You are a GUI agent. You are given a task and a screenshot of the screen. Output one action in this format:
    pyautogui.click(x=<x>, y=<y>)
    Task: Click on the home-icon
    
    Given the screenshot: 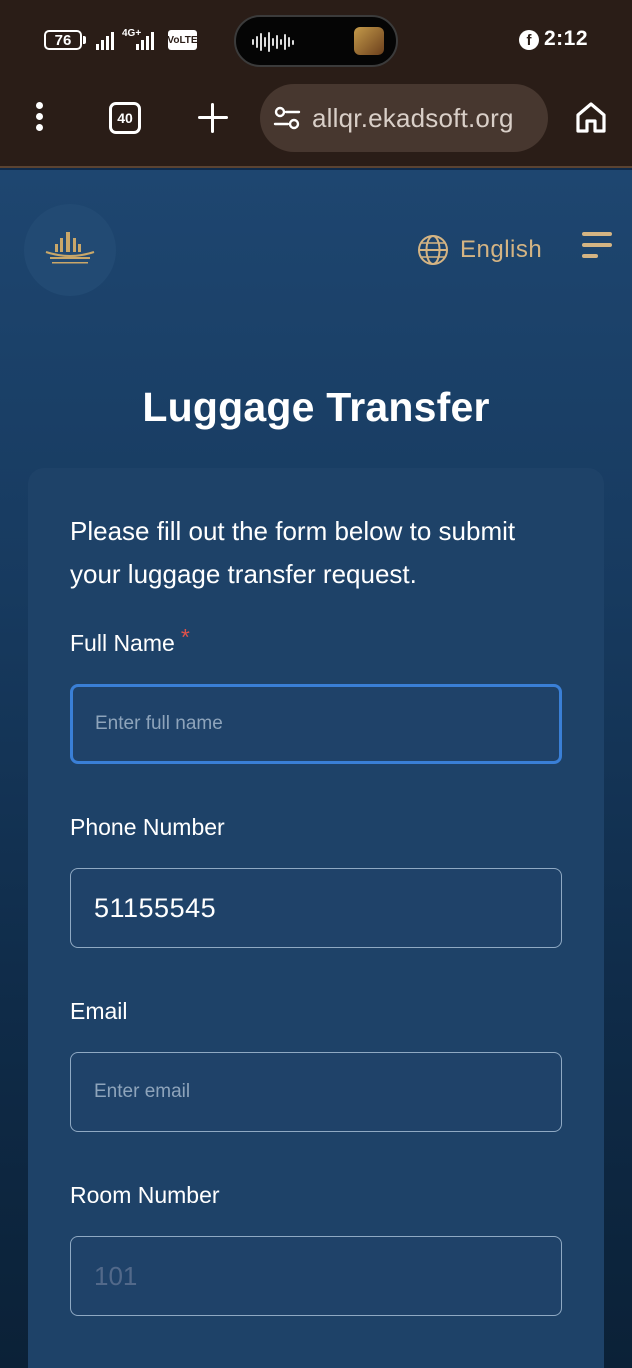 What is the action you would take?
    pyautogui.click(x=591, y=117)
    